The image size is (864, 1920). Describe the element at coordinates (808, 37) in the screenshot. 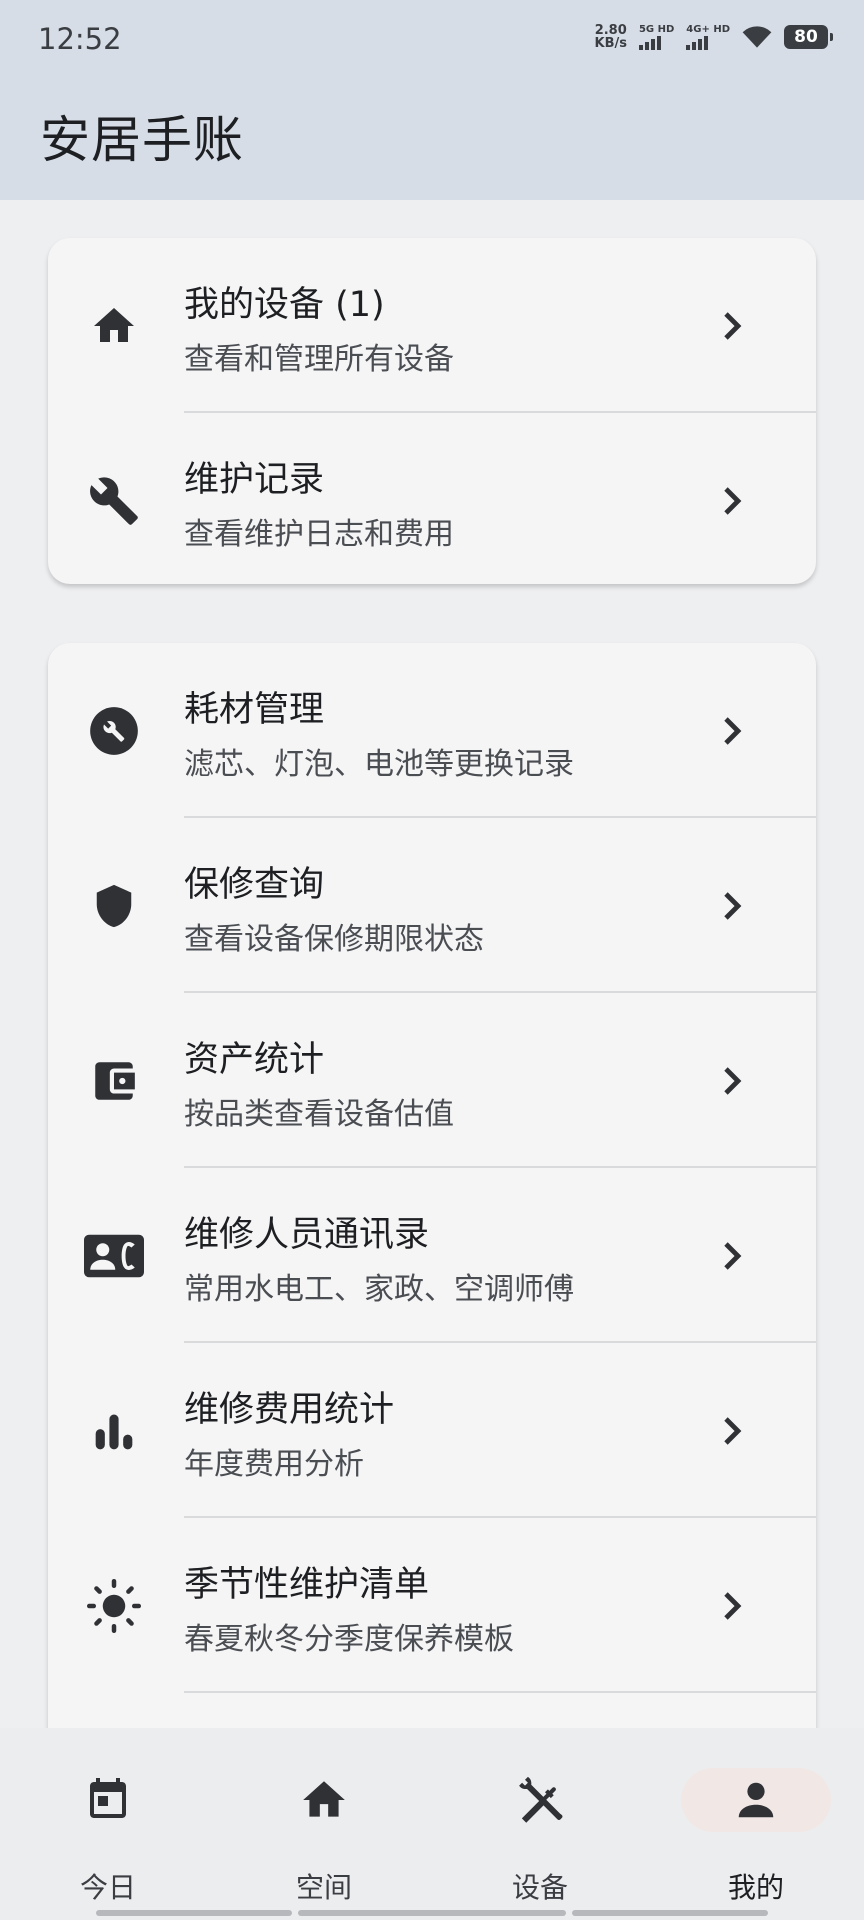

I see `battery-icon: 80` at that location.